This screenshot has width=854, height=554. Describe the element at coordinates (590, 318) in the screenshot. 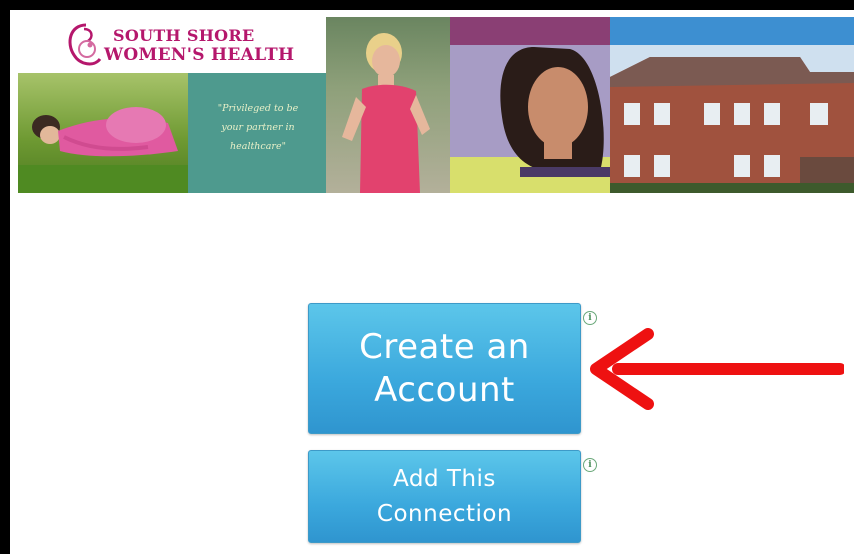

I see `create-account-info-icon: i` at that location.